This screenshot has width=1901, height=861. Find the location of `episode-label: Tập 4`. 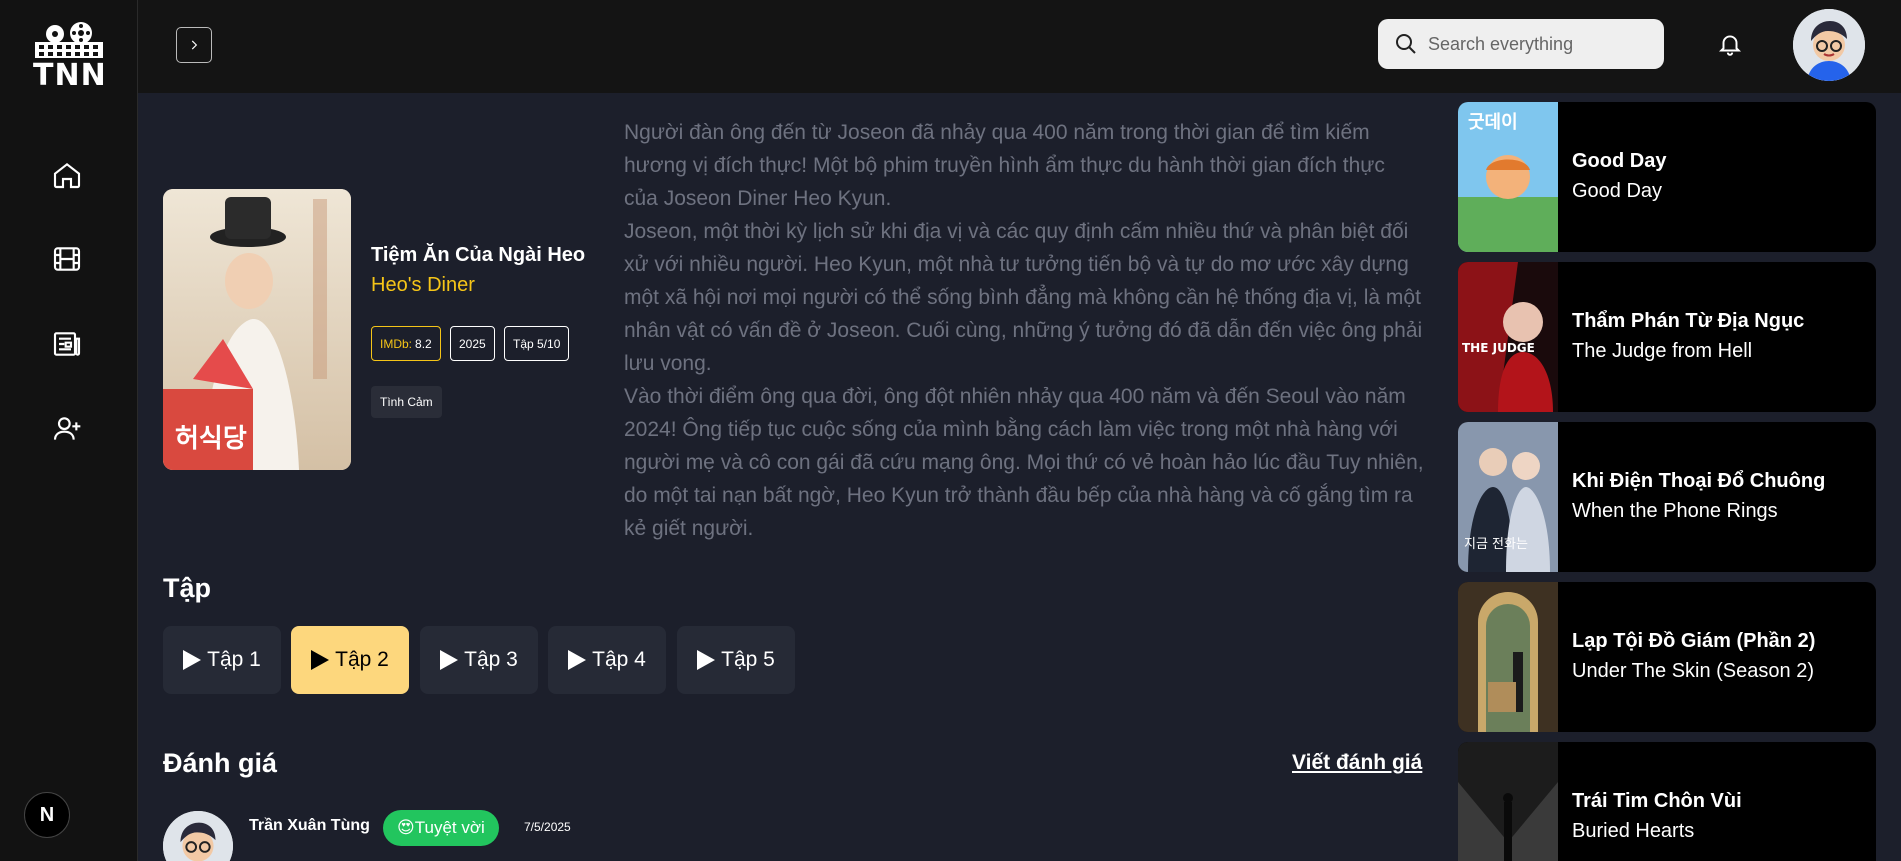

episode-label: Tập 4 is located at coordinates (619, 659).